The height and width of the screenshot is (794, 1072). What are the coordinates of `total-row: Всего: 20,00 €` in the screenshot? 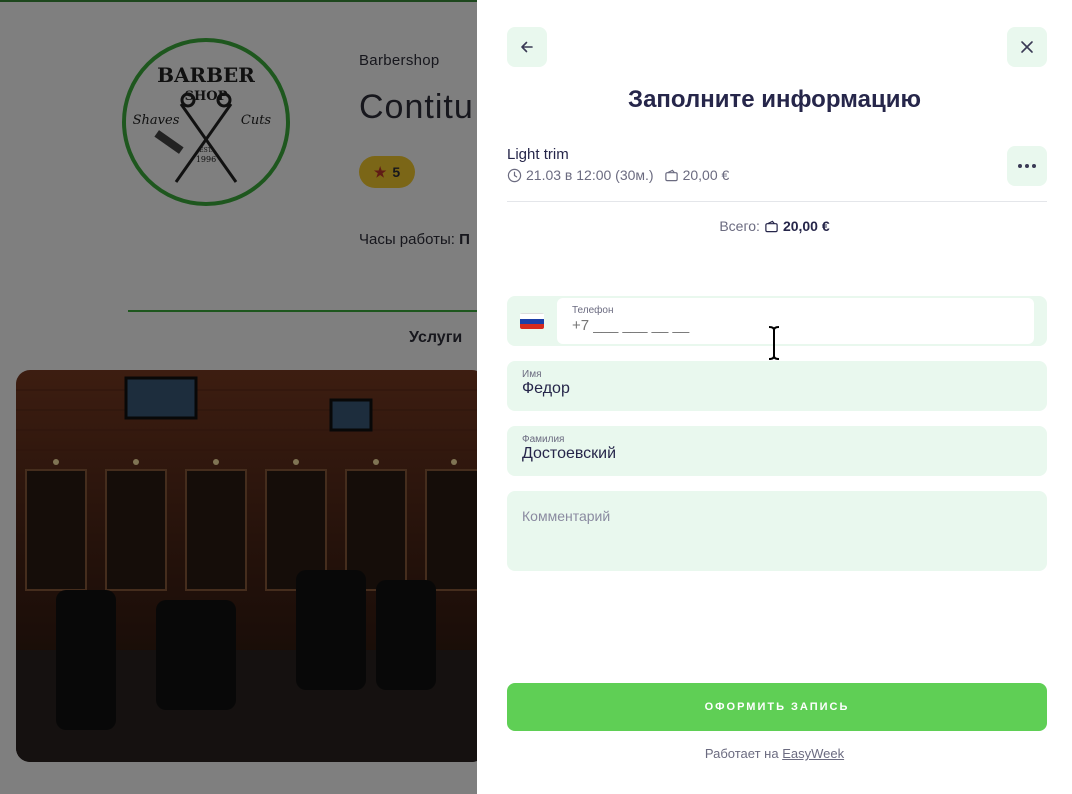 It's located at (774, 226).